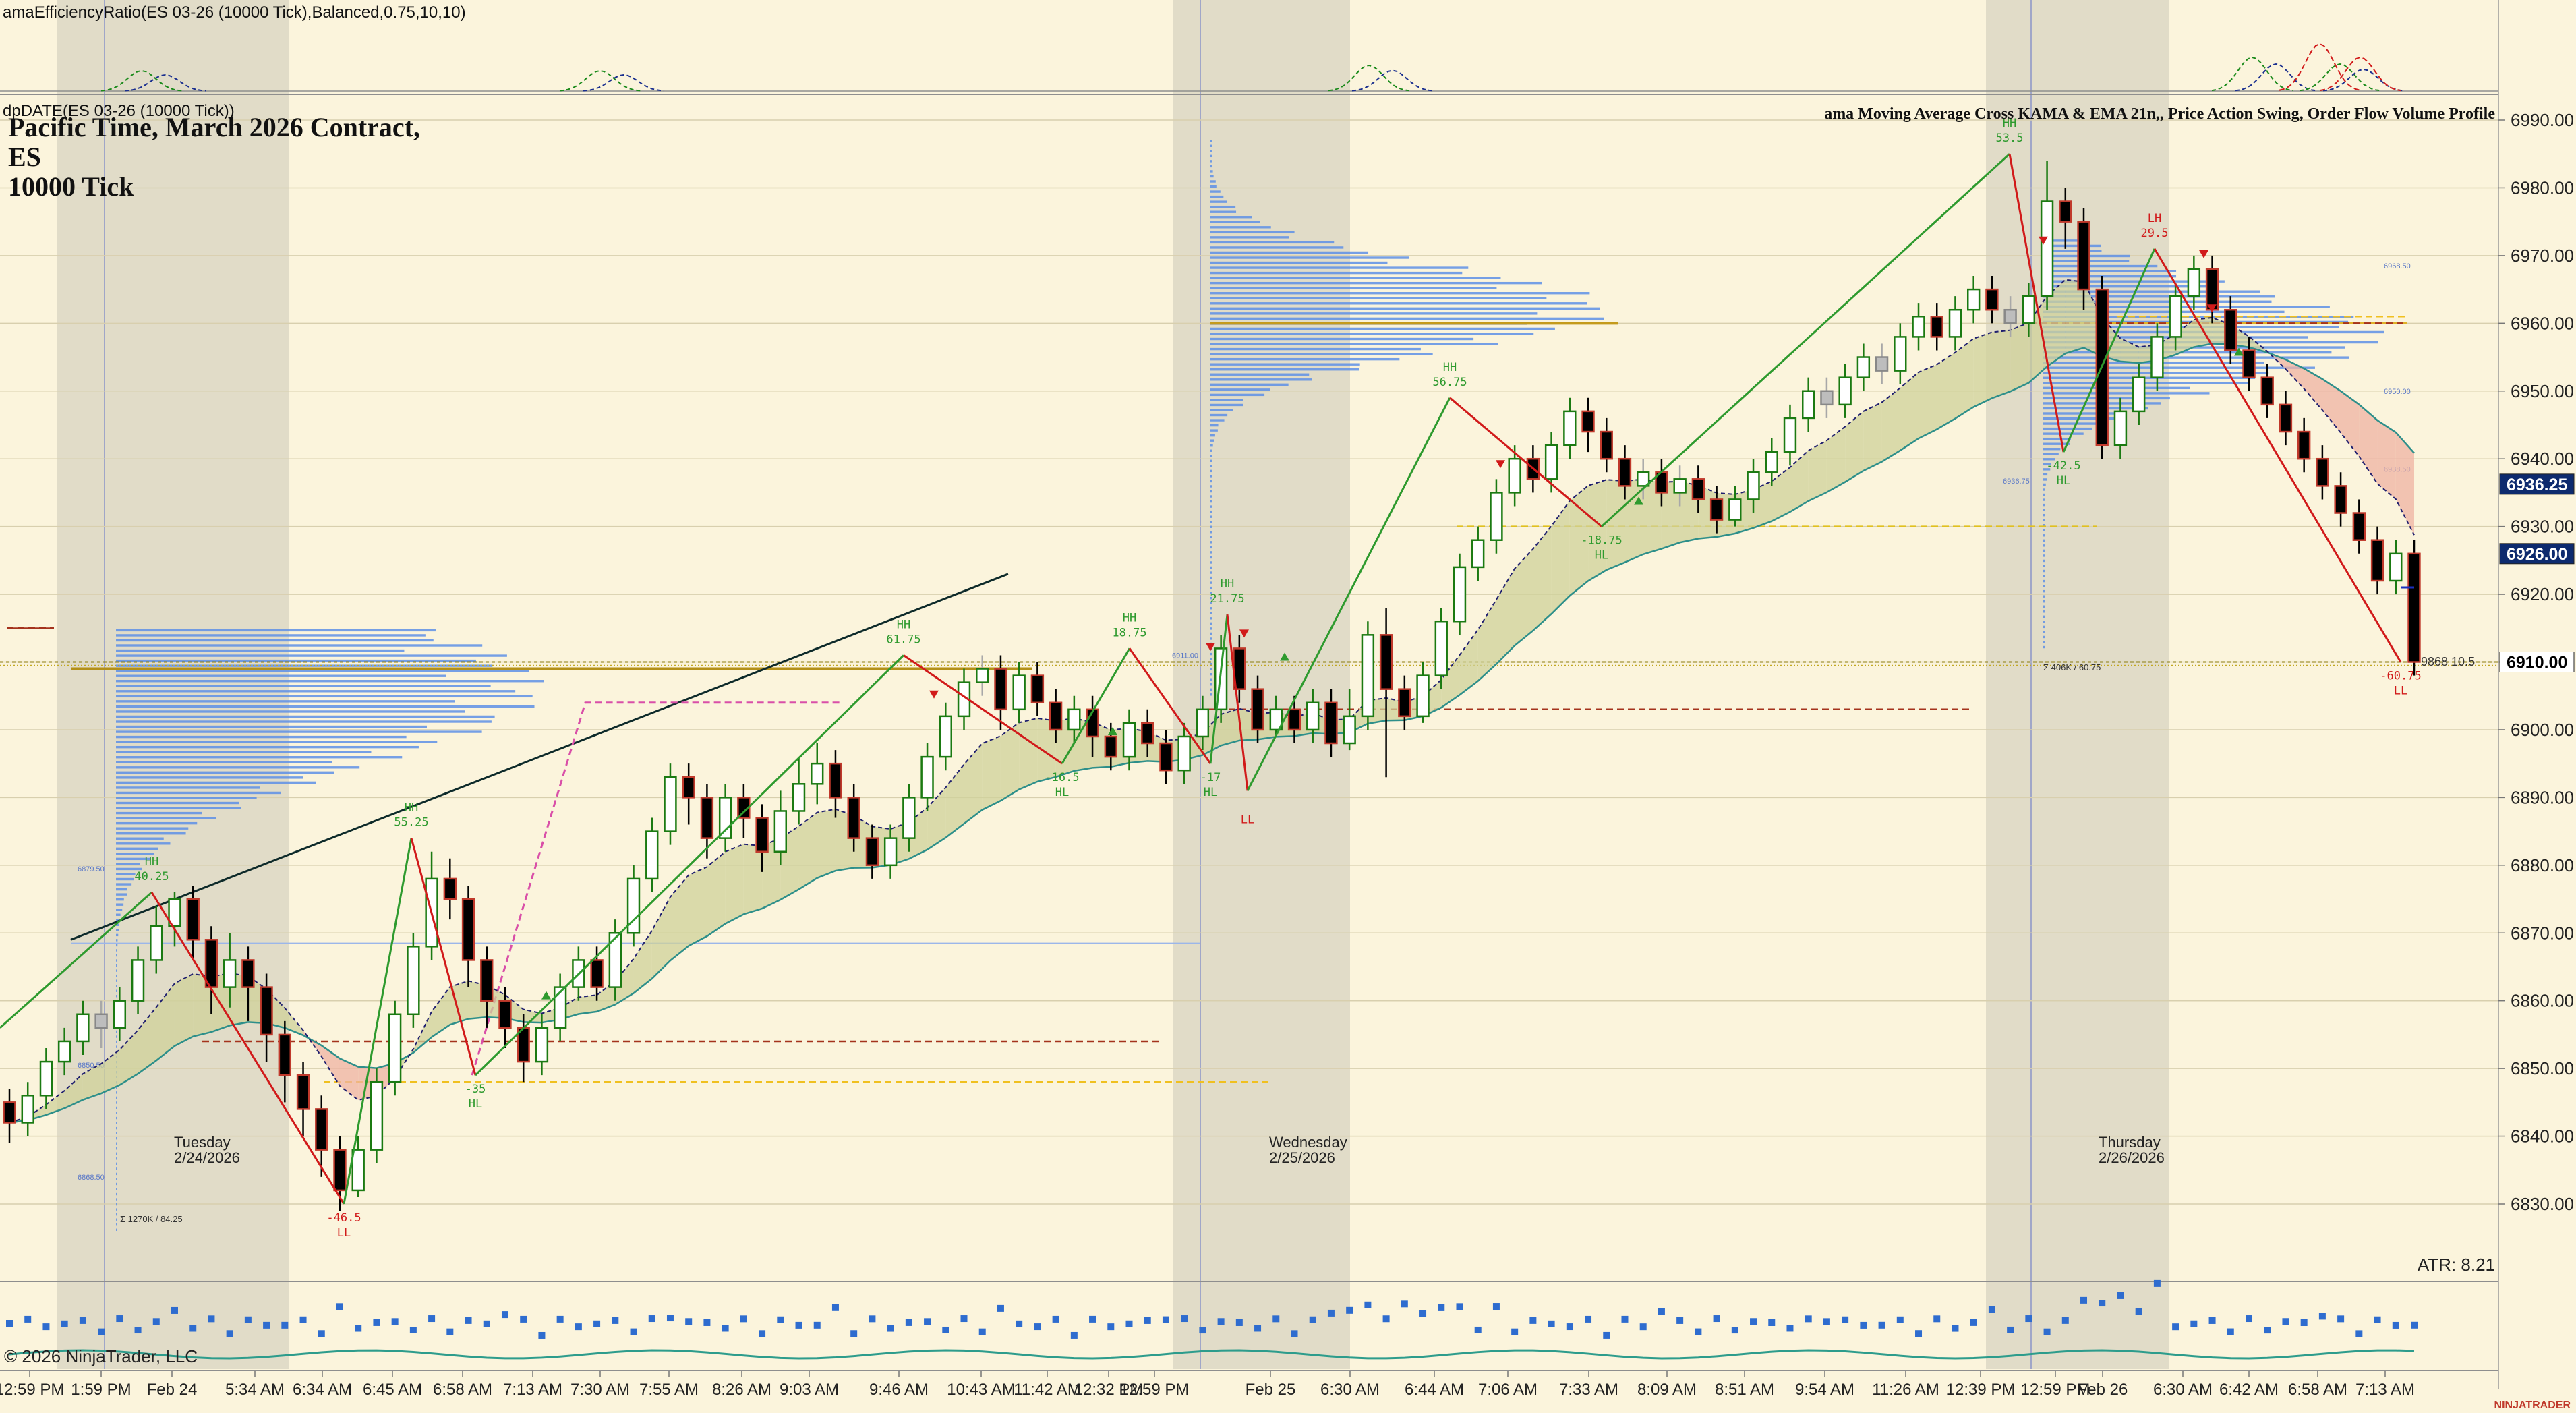 The height and width of the screenshot is (1413, 2576). Describe the element at coordinates (25, 157) in the screenshot. I see `chart-header-line-2: ES` at that location.